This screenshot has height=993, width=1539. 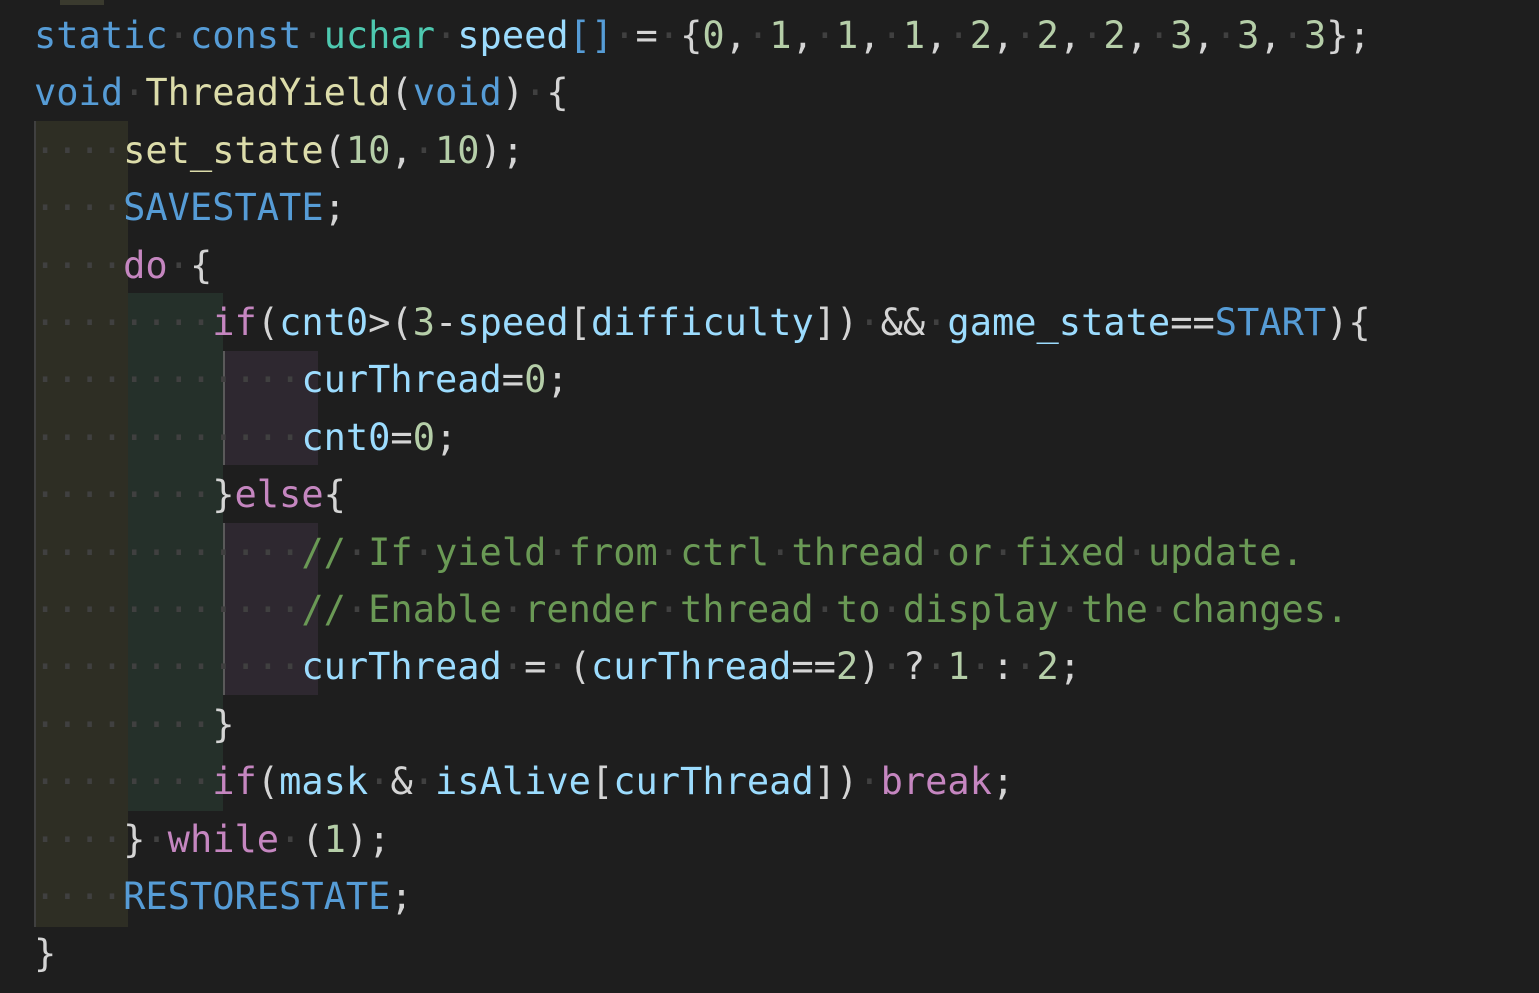 I want to click on code-token: speed, so click(x=513, y=322).